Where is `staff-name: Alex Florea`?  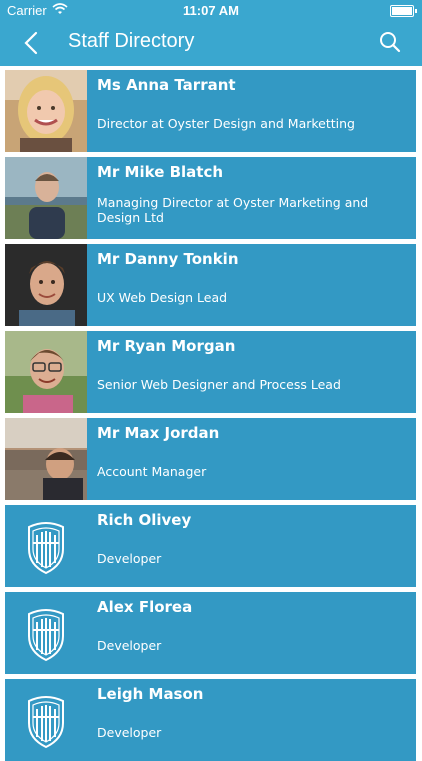 staff-name: Alex Florea is located at coordinates (145, 607).